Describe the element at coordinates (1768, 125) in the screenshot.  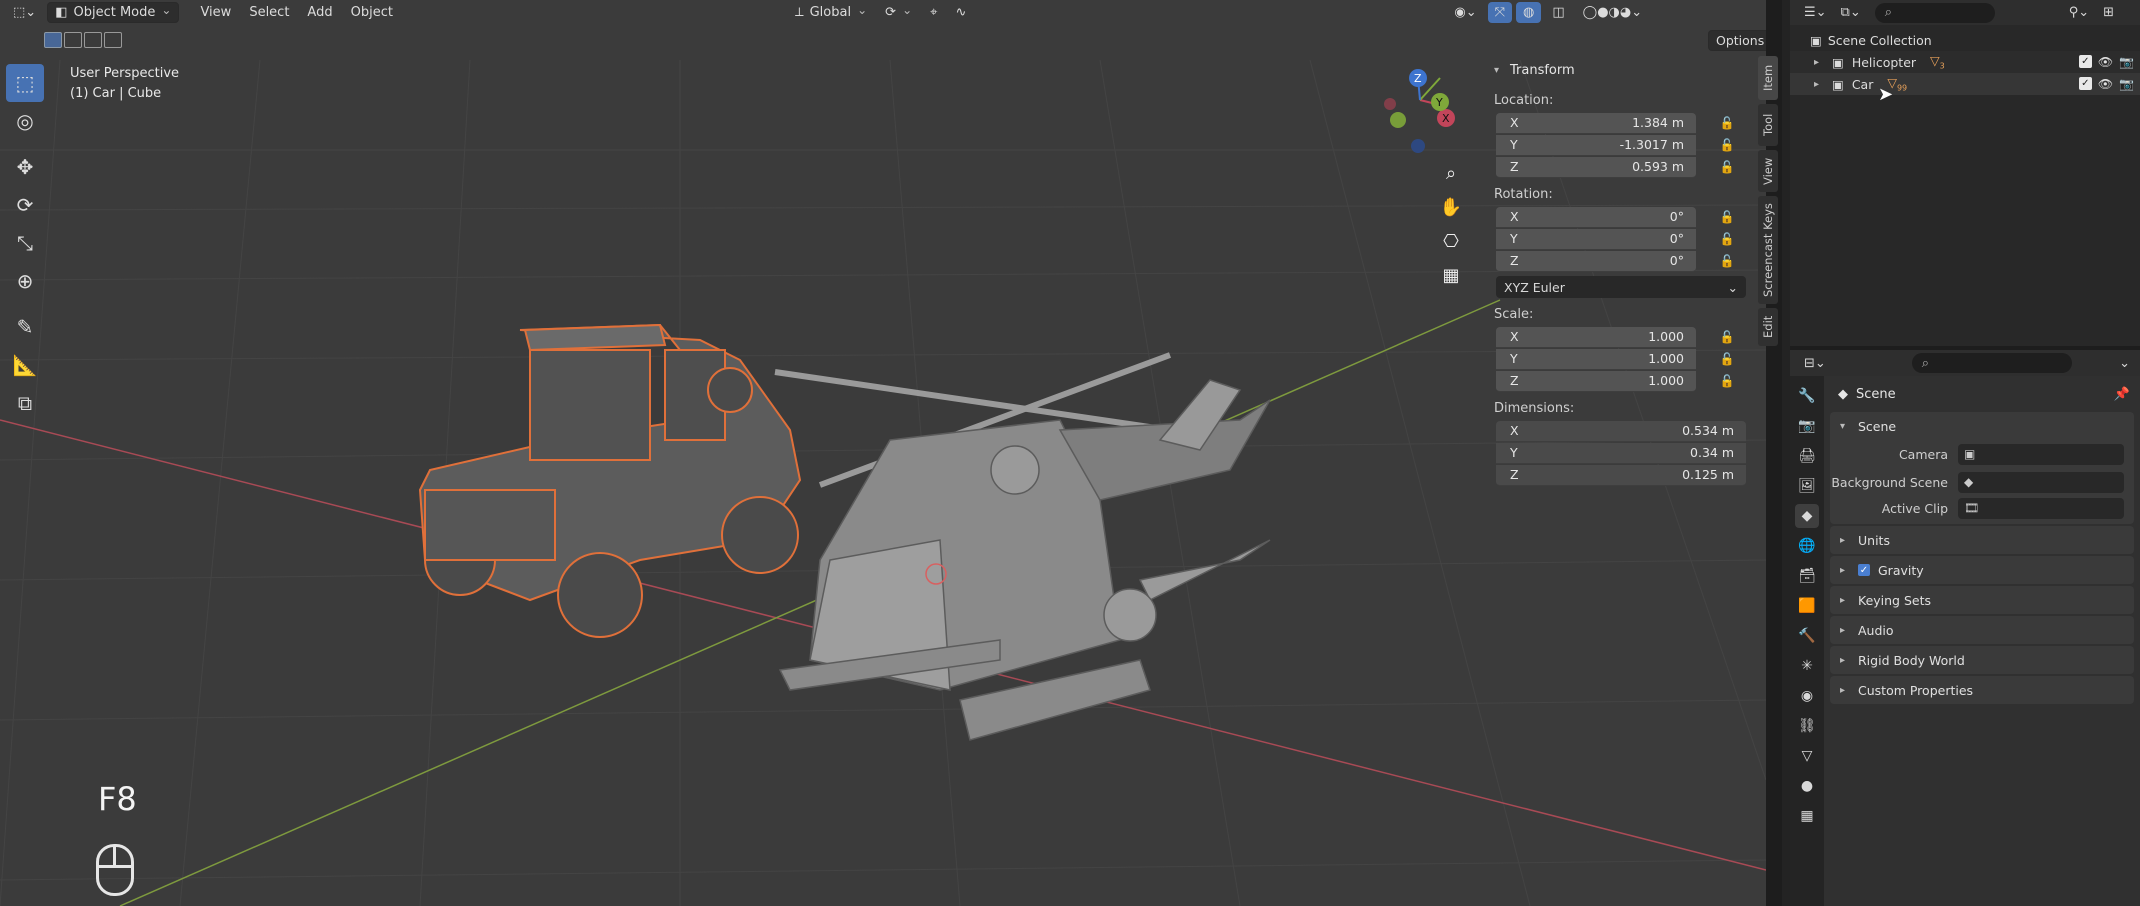
I see `tab-tool: Tool` at that location.